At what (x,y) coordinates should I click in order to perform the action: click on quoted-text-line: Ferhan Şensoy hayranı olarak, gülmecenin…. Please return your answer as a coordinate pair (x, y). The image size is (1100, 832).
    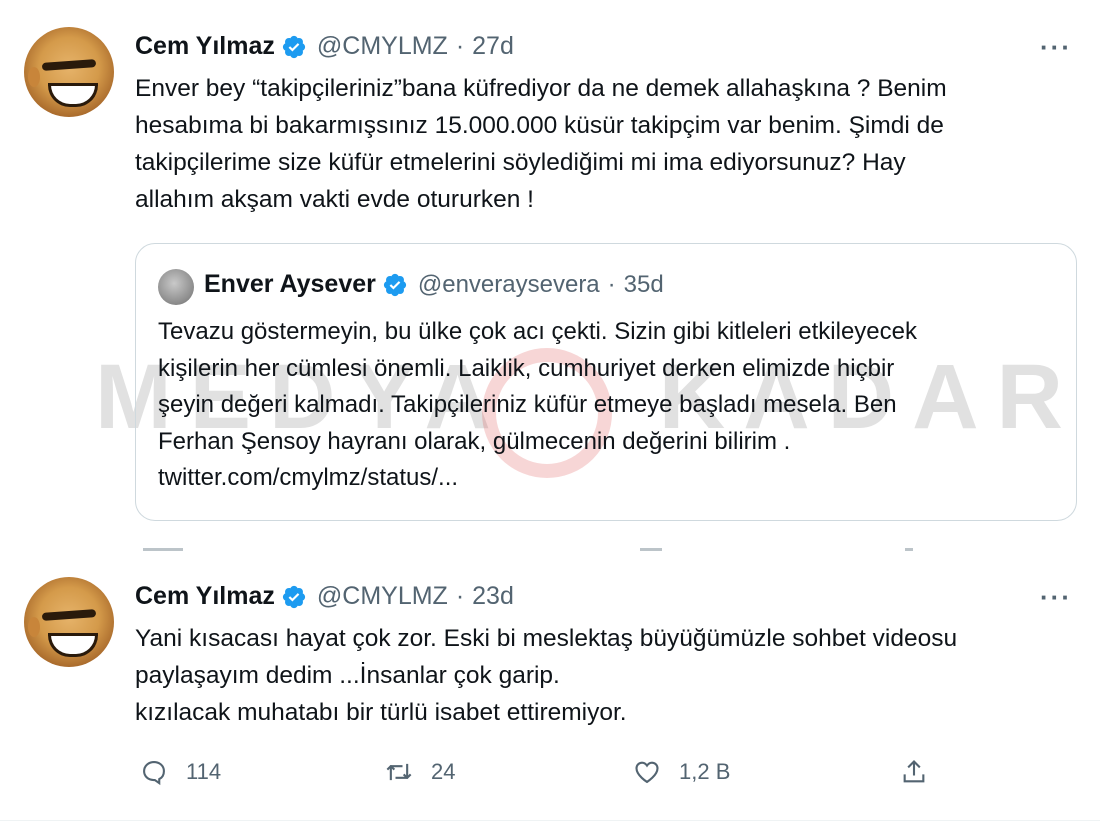
    Looking at the image, I should click on (474, 441).